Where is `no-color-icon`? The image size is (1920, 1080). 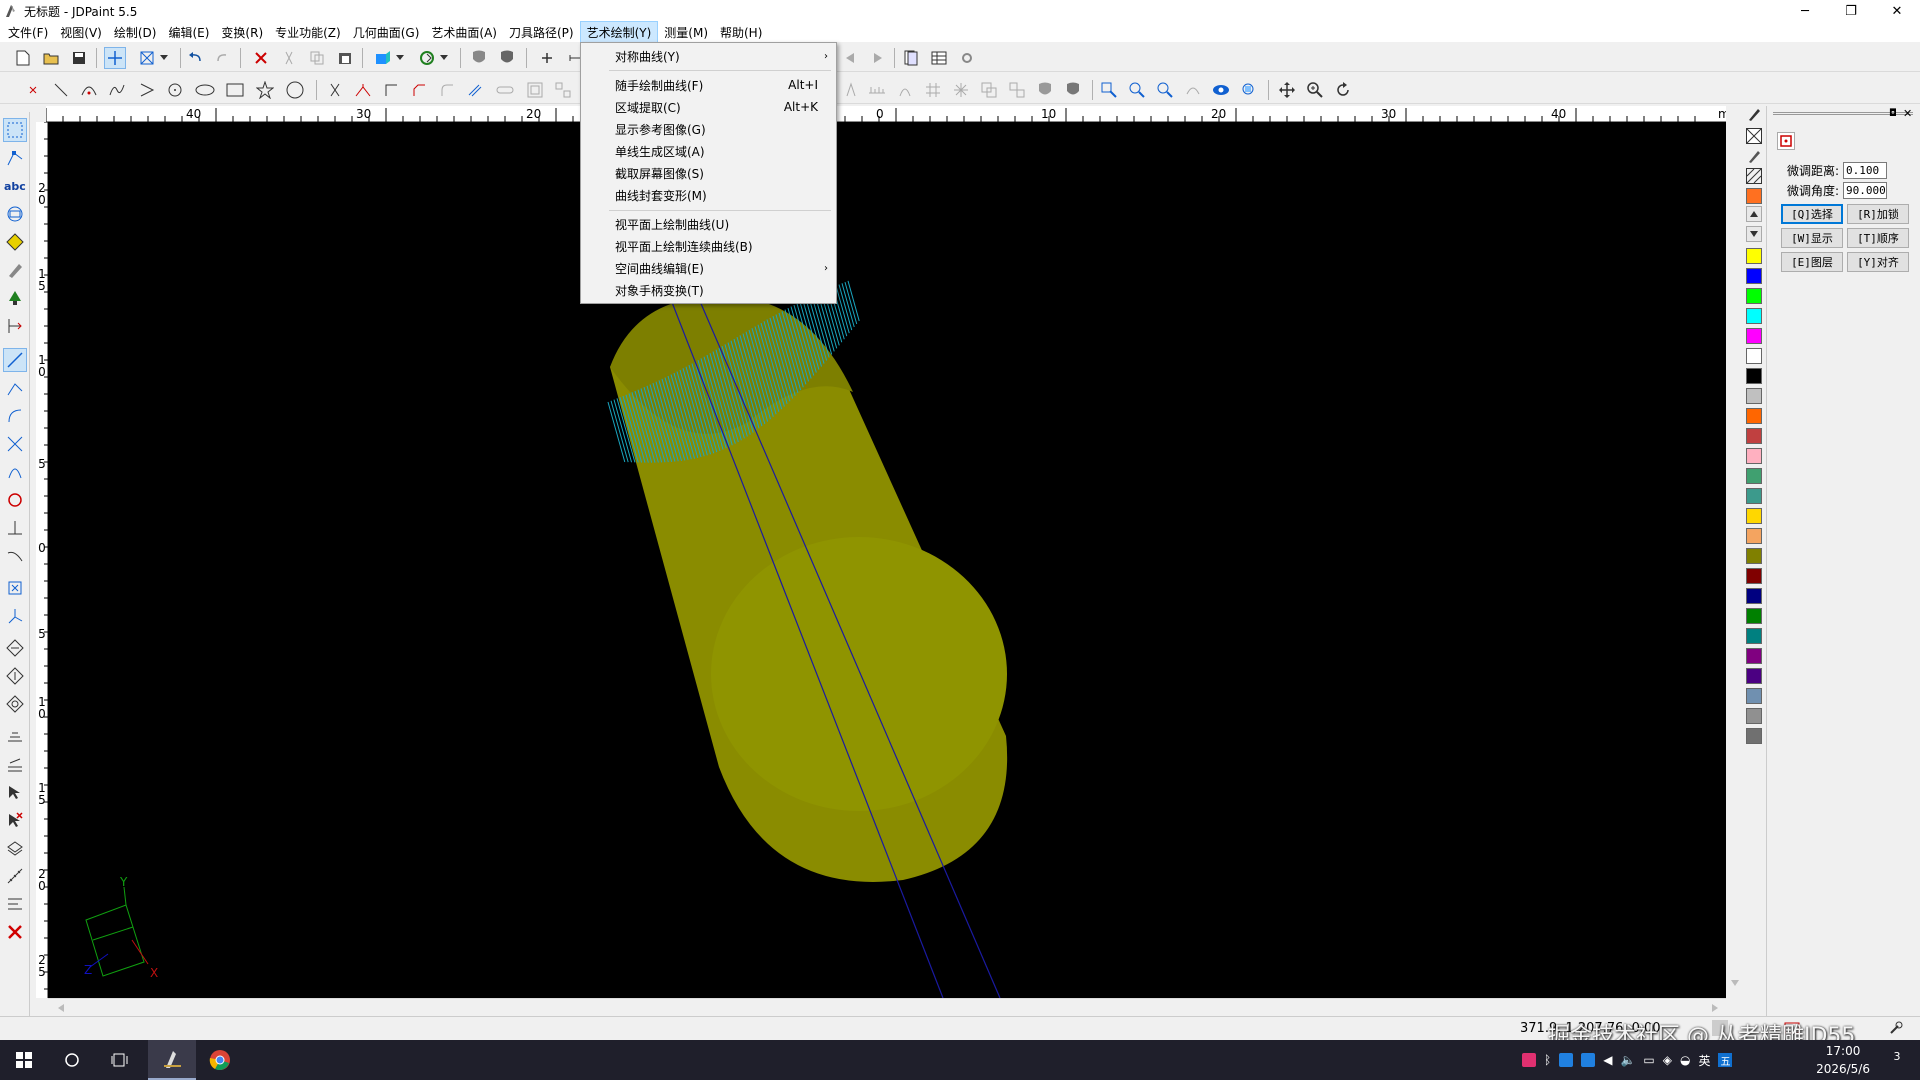 no-color-icon is located at coordinates (1754, 136).